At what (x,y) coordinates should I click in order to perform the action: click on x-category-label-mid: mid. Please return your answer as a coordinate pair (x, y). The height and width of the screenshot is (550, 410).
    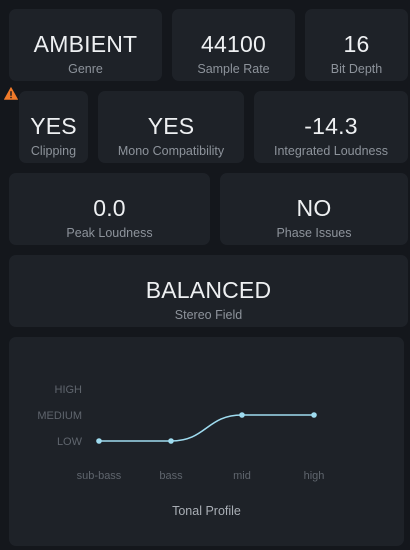
    Looking at the image, I should click on (242, 476).